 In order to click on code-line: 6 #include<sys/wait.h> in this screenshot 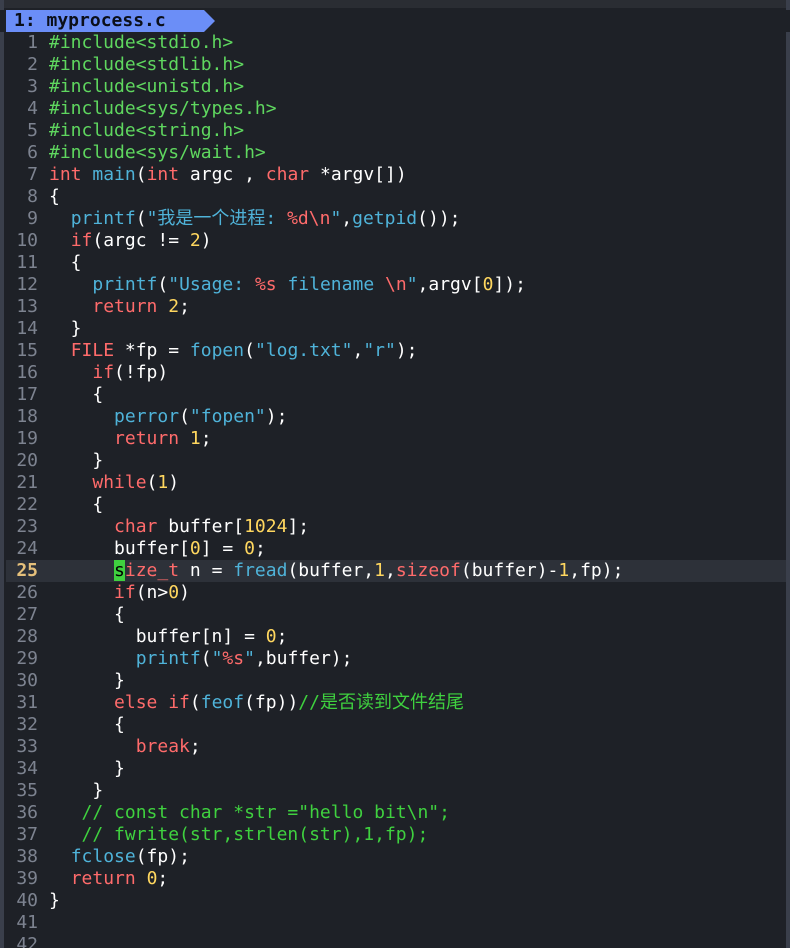, I will do `click(396, 153)`.